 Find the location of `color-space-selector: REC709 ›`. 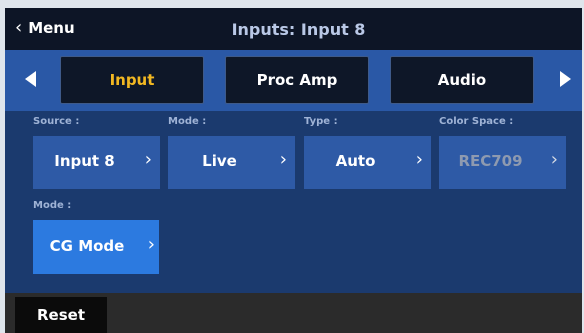

color-space-selector: REC709 › is located at coordinates (502, 162).